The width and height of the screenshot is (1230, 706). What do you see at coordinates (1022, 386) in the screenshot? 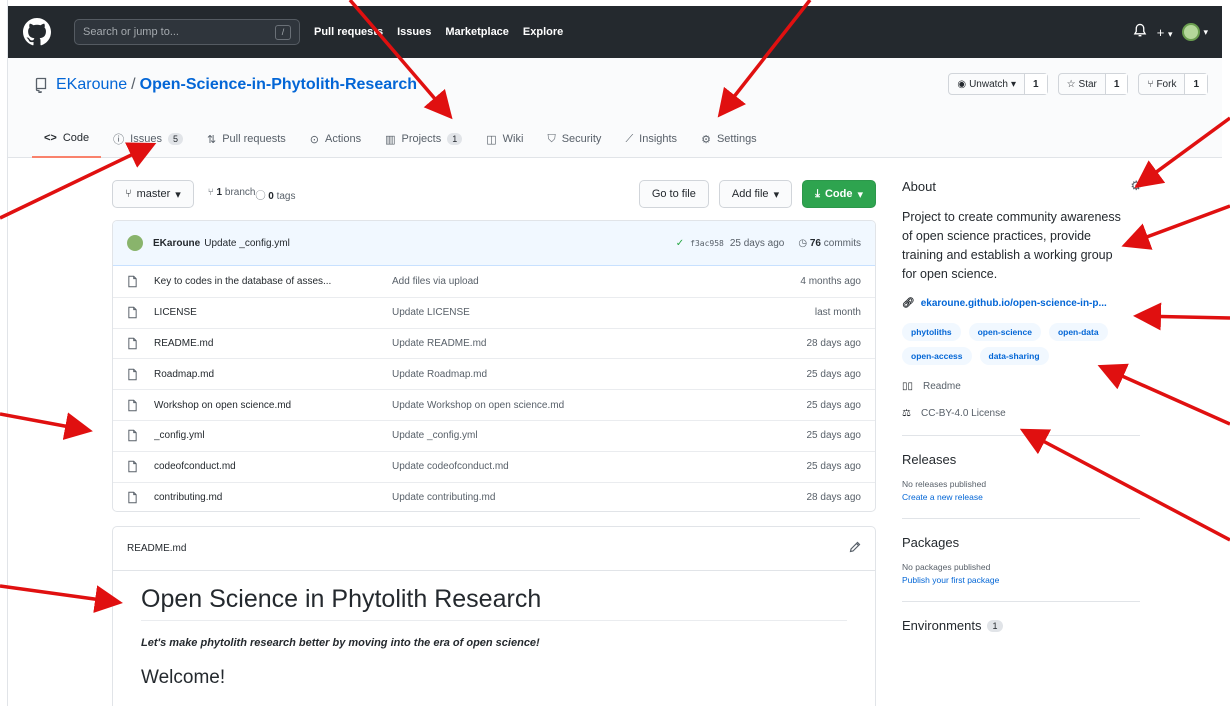
I see `readme-link: ▯▯ Readme` at bounding box center [1022, 386].